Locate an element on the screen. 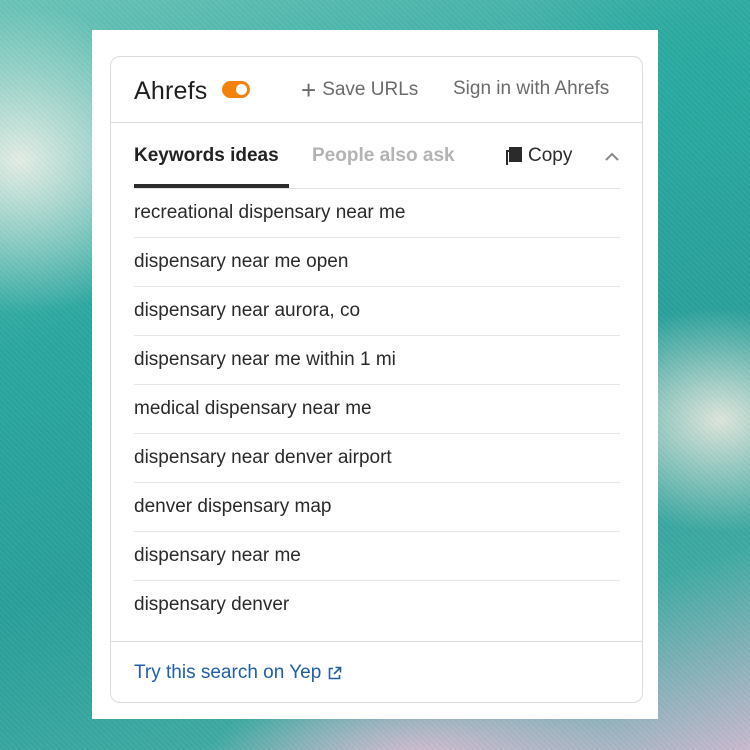  brand-name: Ahrefs is located at coordinates (171, 91).